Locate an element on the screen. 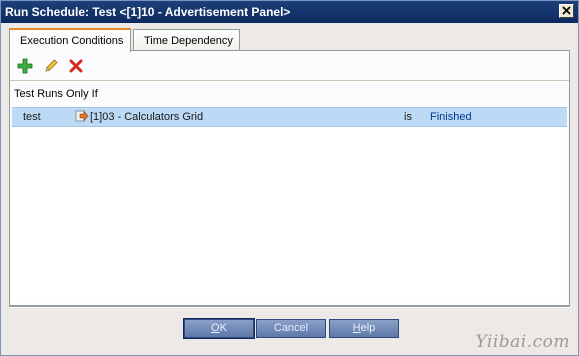 This screenshot has height=356, width=579. tab-time-dependency: Time Dependency is located at coordinates (186, 40).